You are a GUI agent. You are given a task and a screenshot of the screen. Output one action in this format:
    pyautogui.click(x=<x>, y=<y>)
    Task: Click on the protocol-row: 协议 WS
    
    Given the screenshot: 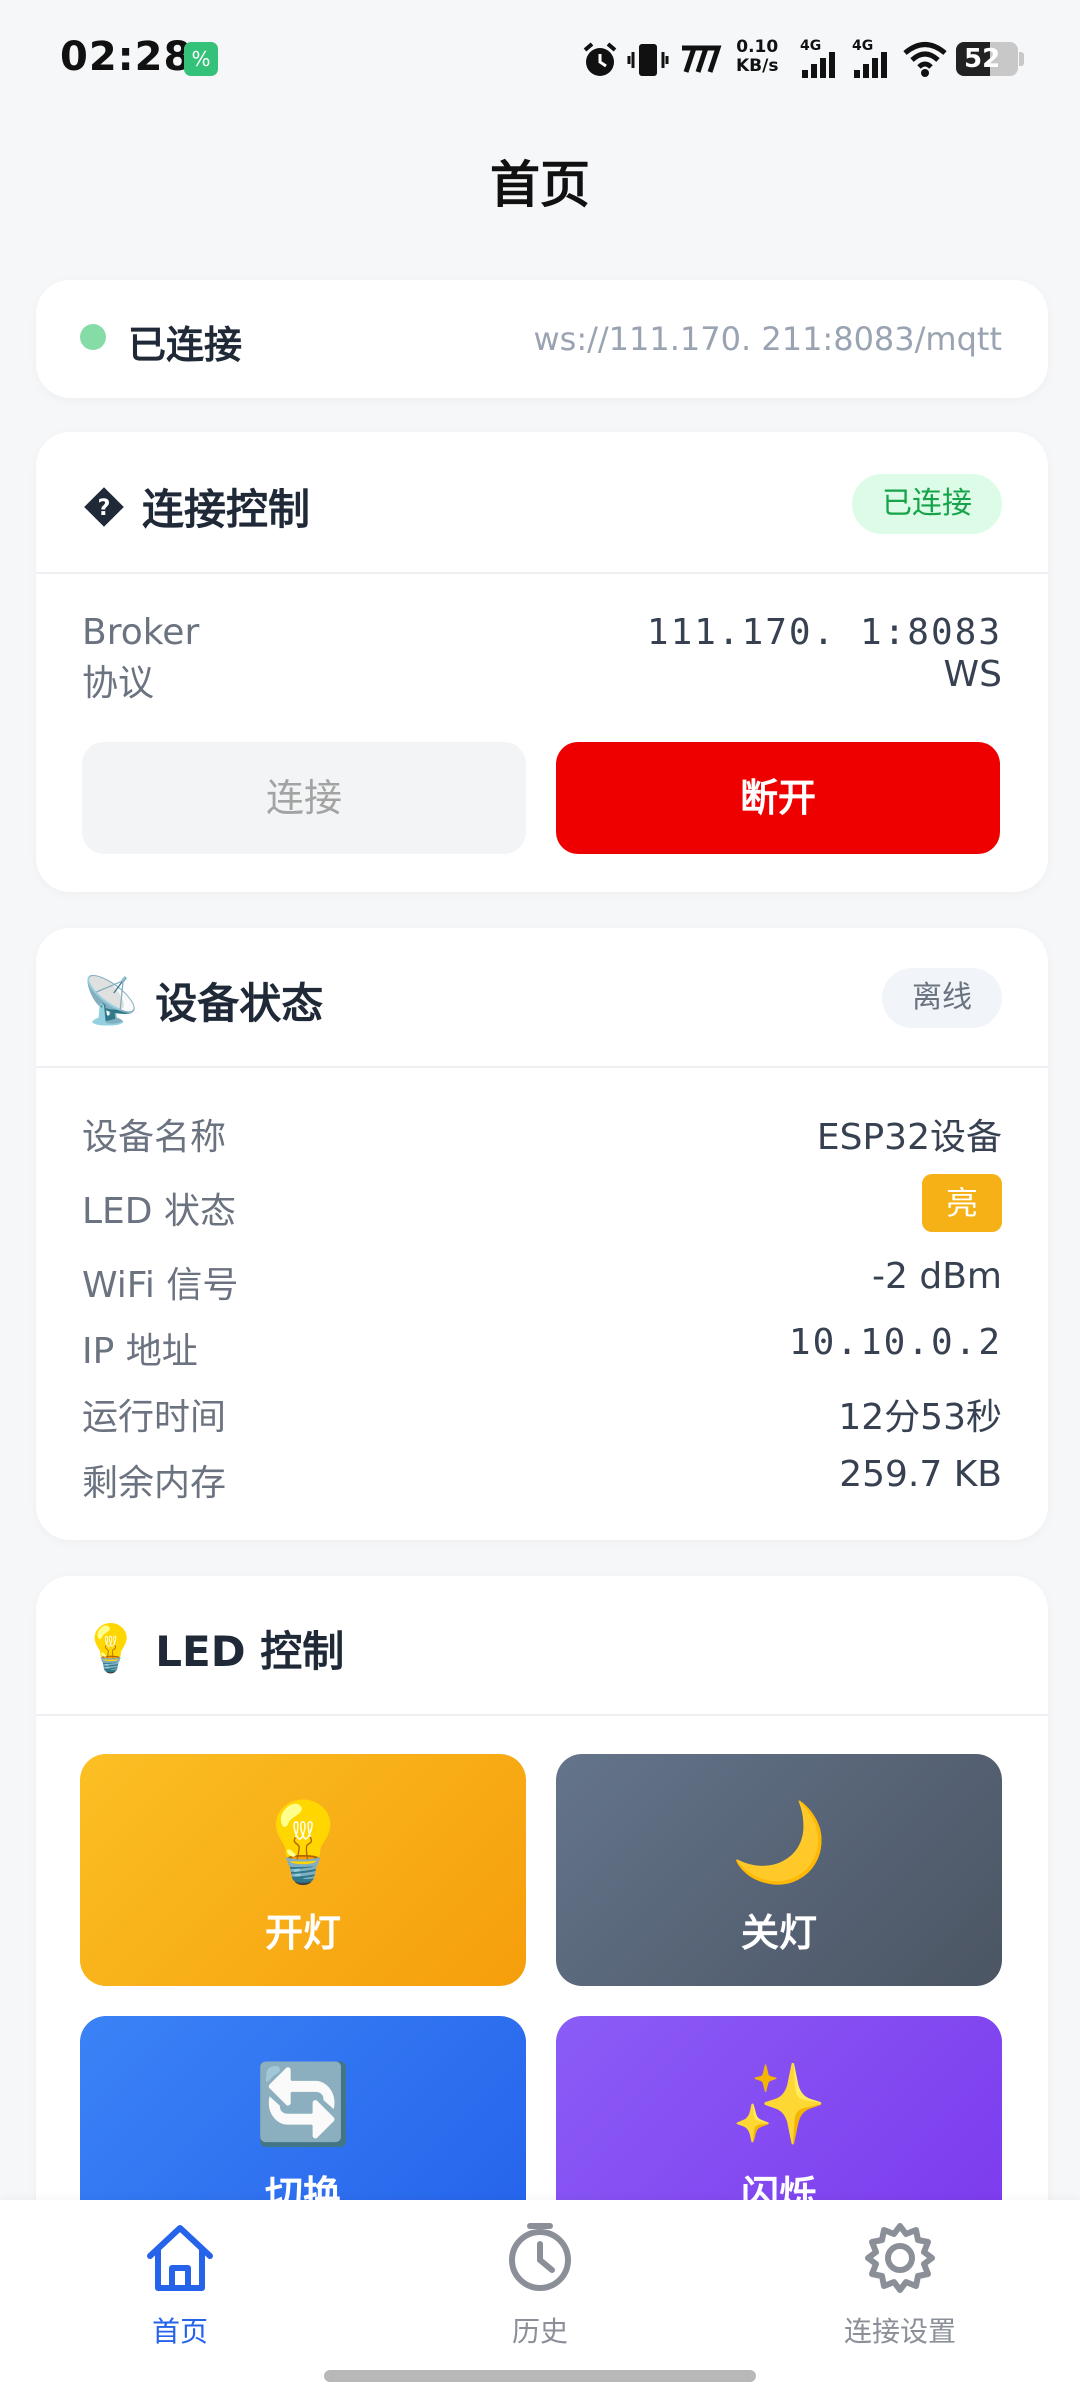 What is the action you would take?
    pyautogui.click(x=542, y=680)
    